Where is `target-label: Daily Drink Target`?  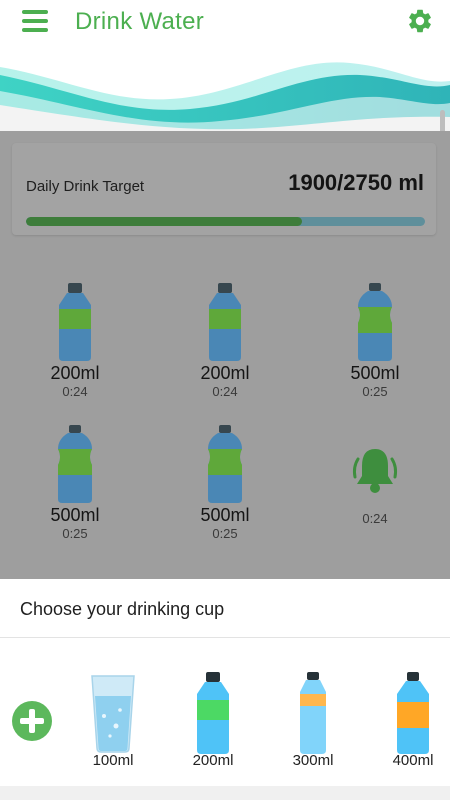
target-label: Daily Drink Target is located at coordinates (85, 186).